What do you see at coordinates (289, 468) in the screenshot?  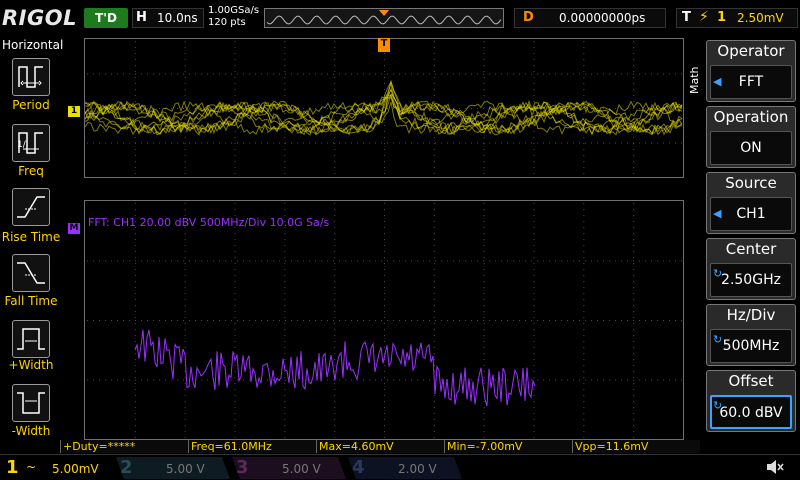 I see `ch3-status: 3 5.00 V` at bounding box center [289, 468].